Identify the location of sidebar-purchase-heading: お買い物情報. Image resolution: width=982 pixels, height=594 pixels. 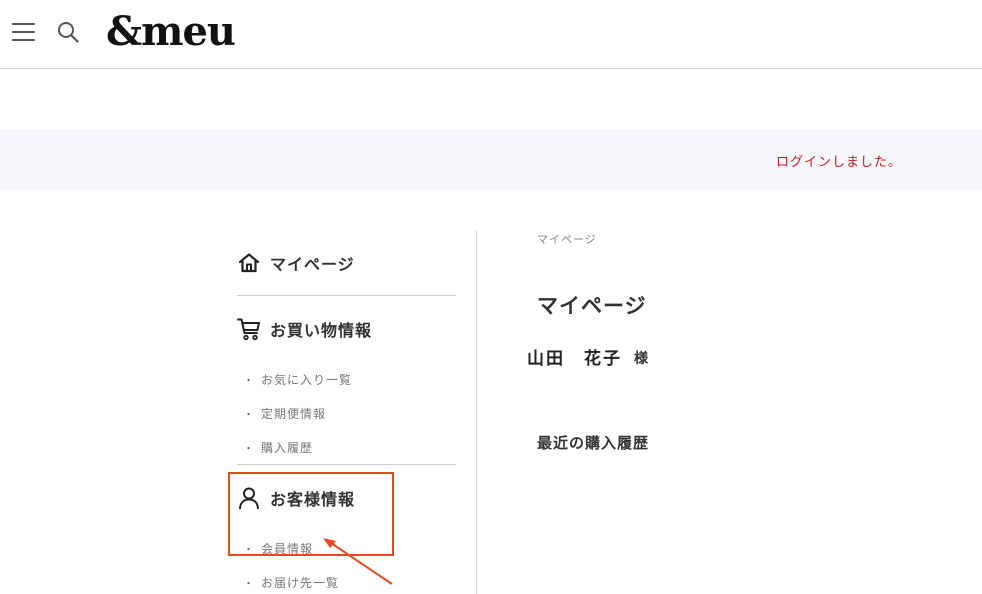
(346, 329).